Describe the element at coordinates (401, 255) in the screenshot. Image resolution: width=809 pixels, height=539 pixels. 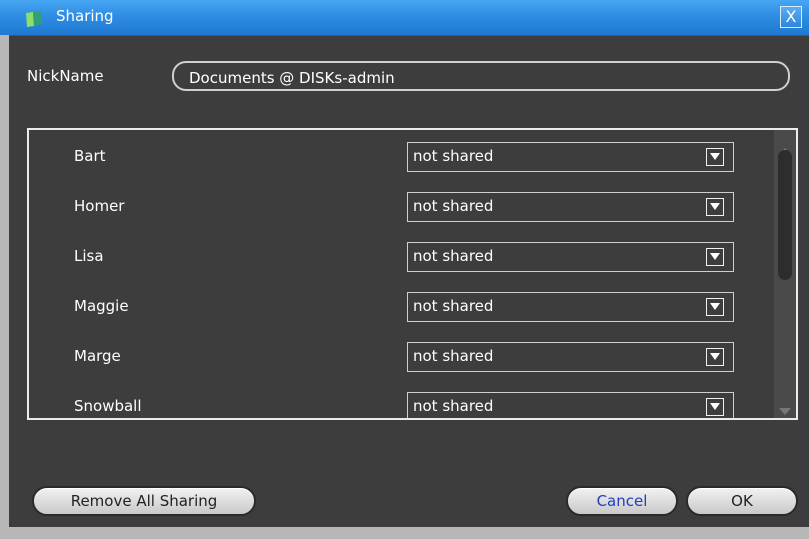
I see `list-item: Lisa not shared` at that location.